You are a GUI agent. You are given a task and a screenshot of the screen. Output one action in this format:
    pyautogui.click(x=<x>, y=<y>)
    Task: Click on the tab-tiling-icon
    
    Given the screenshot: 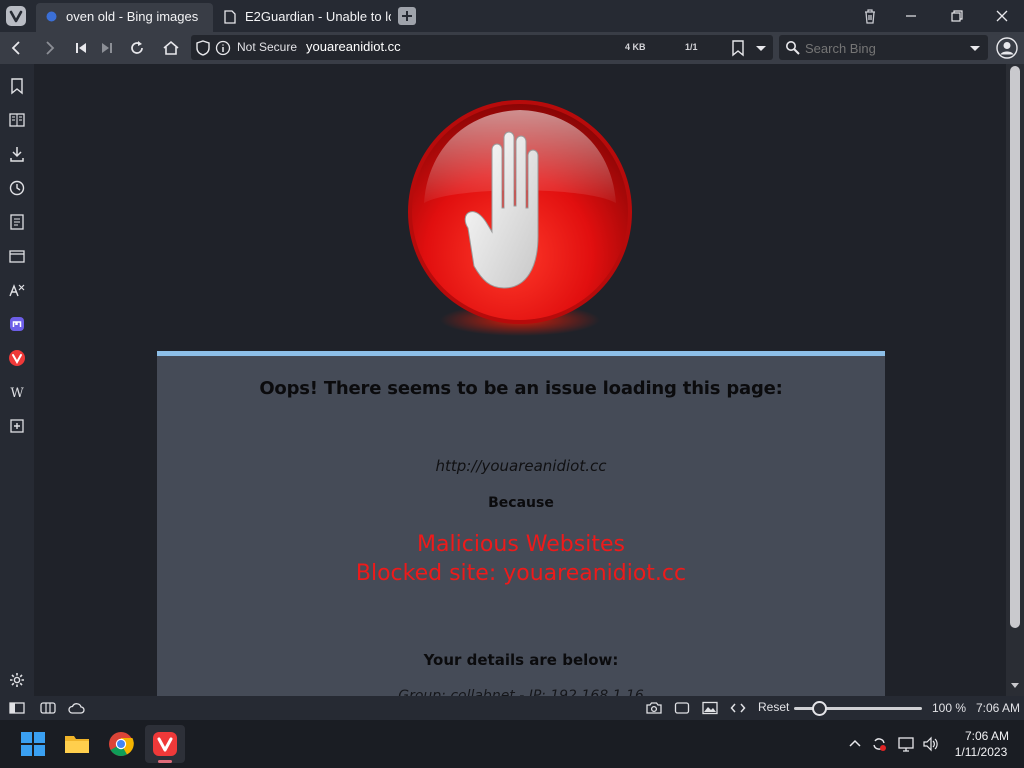 What is the action you would take?
    pyautogui.click(x=48, y=708)
    